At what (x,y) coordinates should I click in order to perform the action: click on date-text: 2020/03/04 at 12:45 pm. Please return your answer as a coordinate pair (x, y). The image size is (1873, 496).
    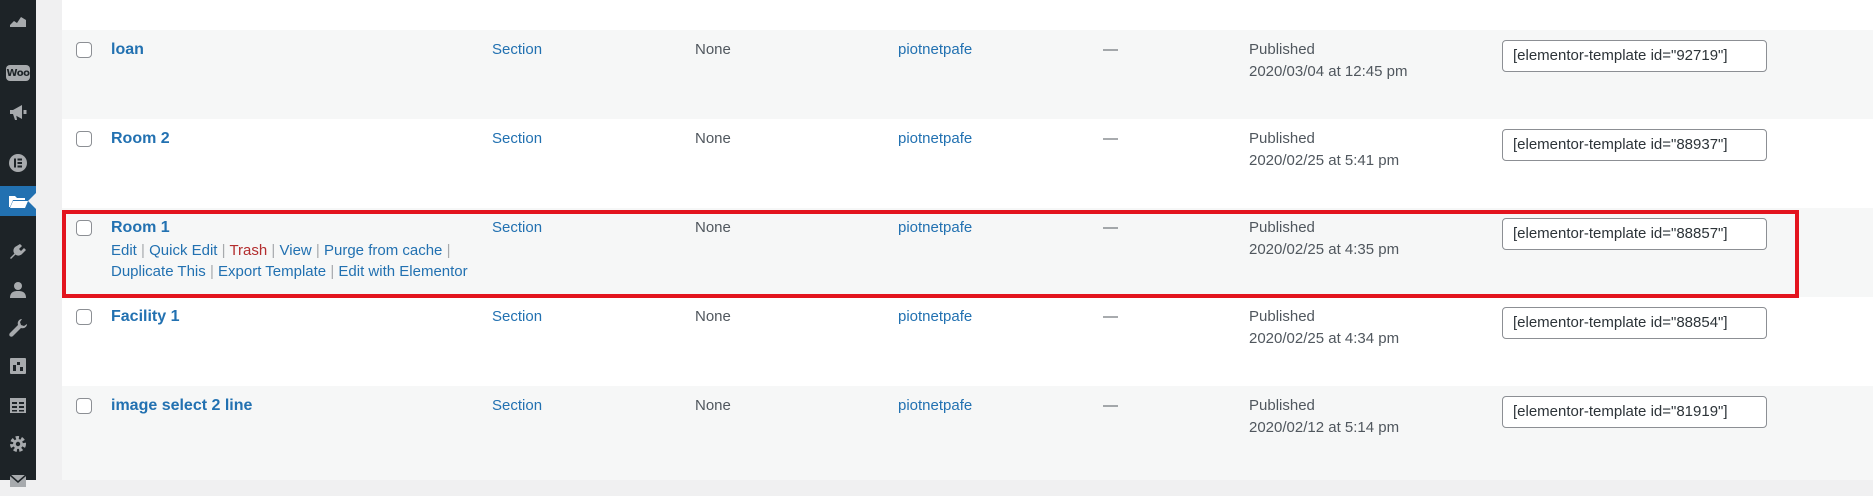
    Looking at the image, I should click on (1328, 71).